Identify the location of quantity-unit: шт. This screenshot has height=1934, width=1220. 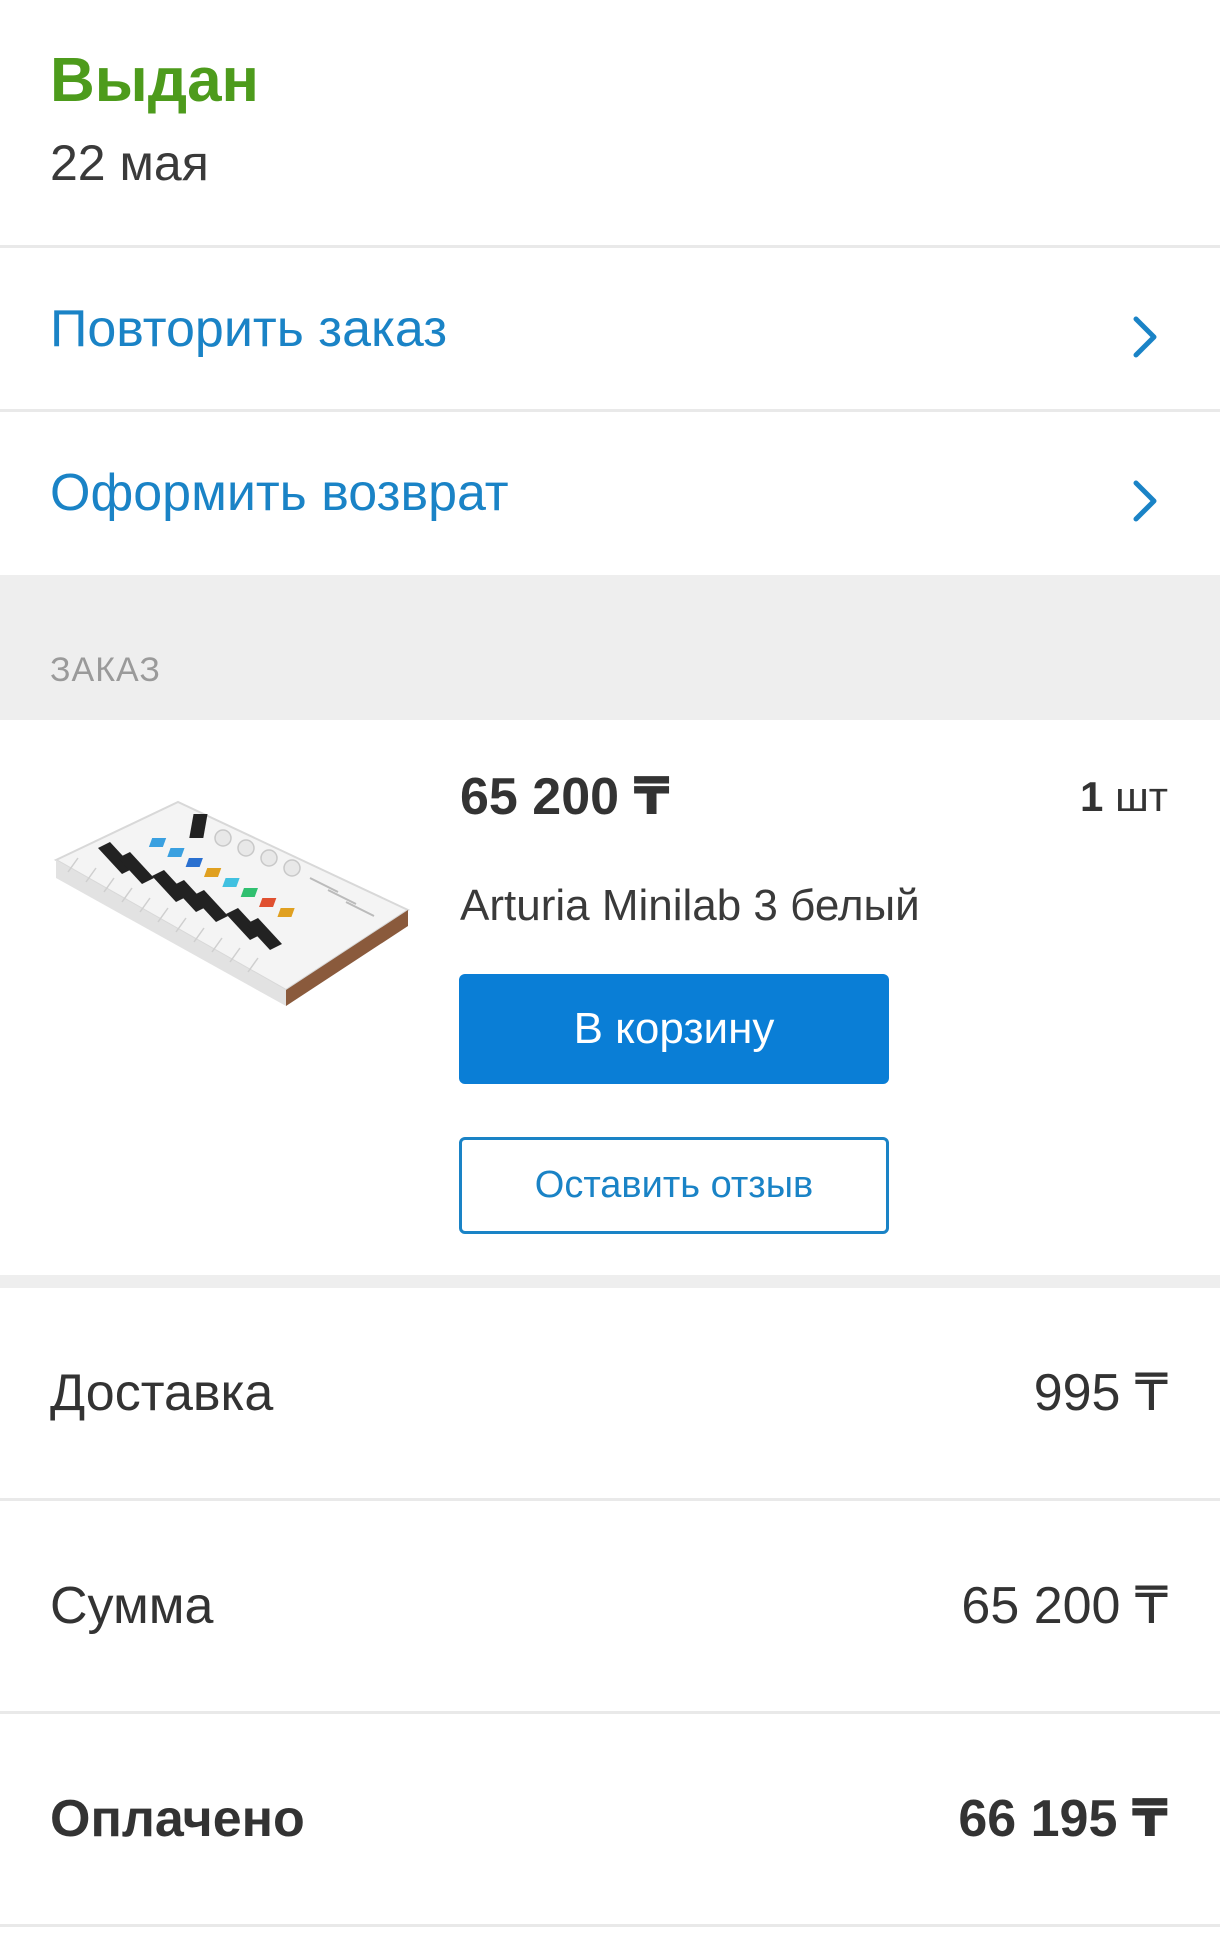
(1141, 796).